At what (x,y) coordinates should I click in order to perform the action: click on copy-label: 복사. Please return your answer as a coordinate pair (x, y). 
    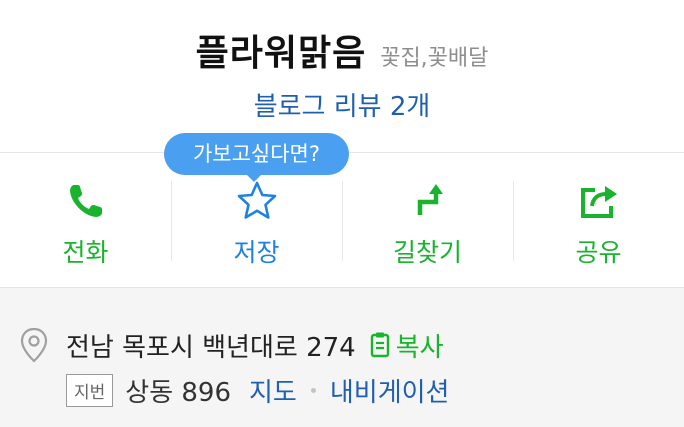
    Looking at the image, I should click on (419, 347).